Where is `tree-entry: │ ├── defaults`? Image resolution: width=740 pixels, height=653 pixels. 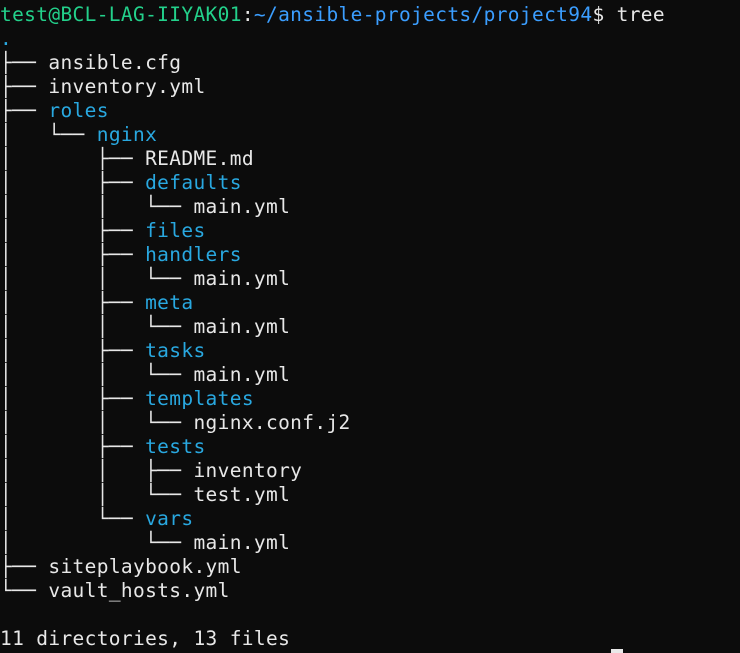
tree-entry: │ ├── defaults is located at coordinates (121, 183).